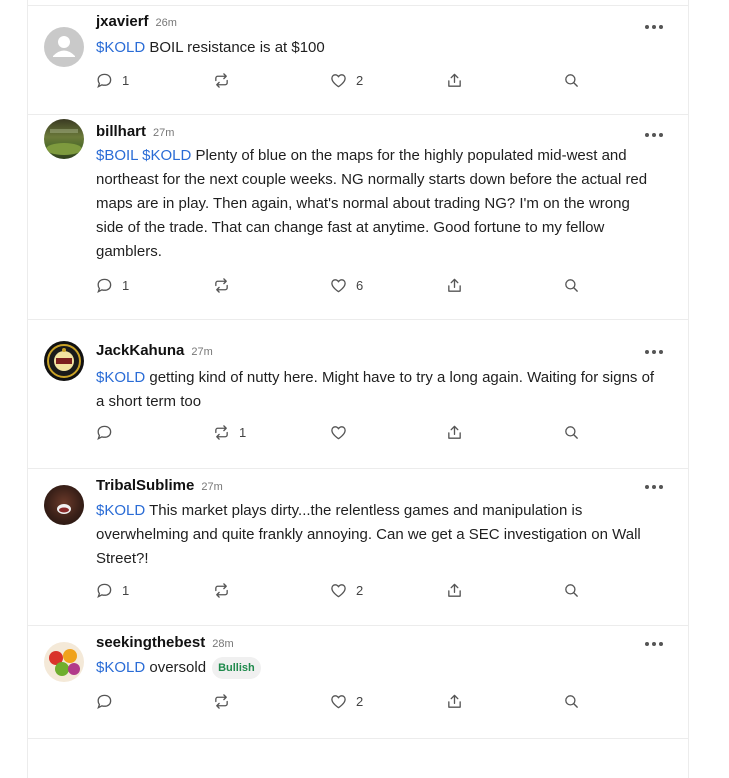 This screenshot has height=778, width=729. Describe the element at coordinates (243, 432) in the screenshot. I see `reshare-count: 1` at that location.